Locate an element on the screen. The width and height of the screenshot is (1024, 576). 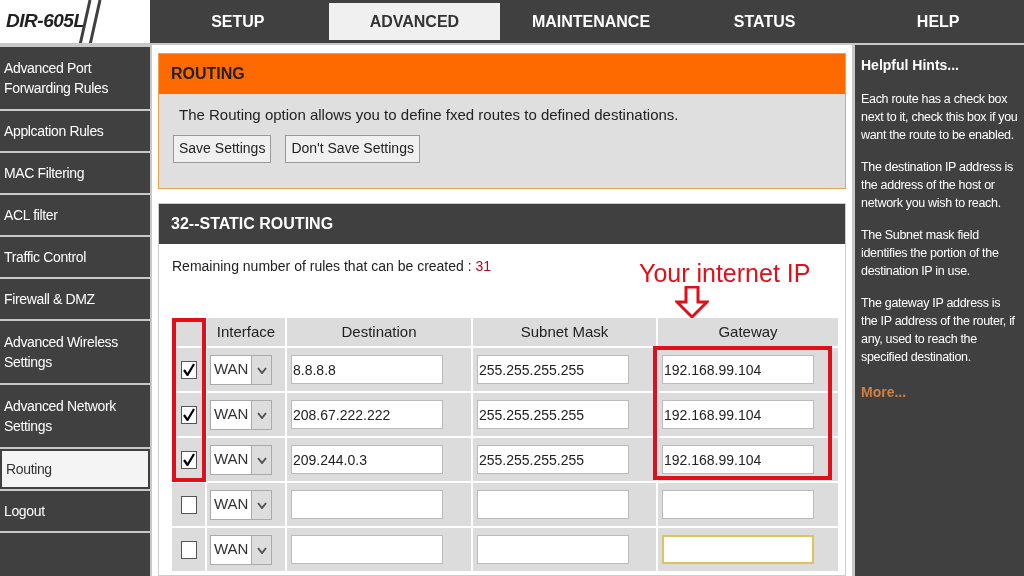
sidebar-item: Routing is located at coordinates (75, 469).